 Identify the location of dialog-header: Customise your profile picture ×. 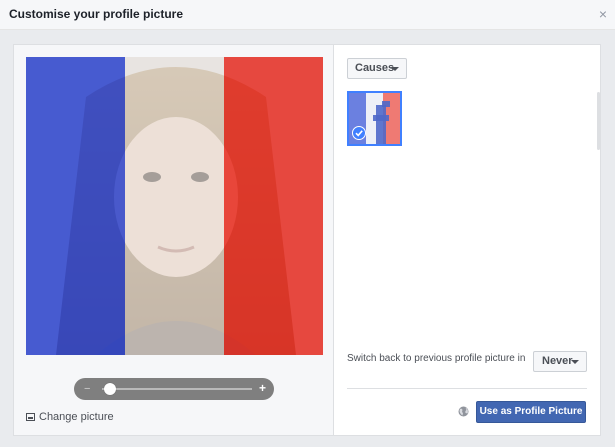
(307, 15).